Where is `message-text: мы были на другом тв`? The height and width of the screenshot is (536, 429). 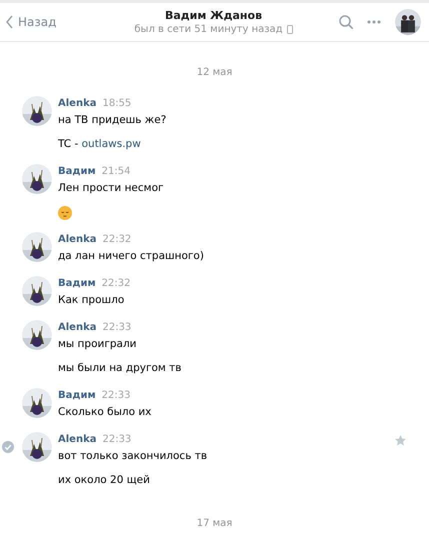 message-text: мы были на другом тв is located at coordinates (120, 368).